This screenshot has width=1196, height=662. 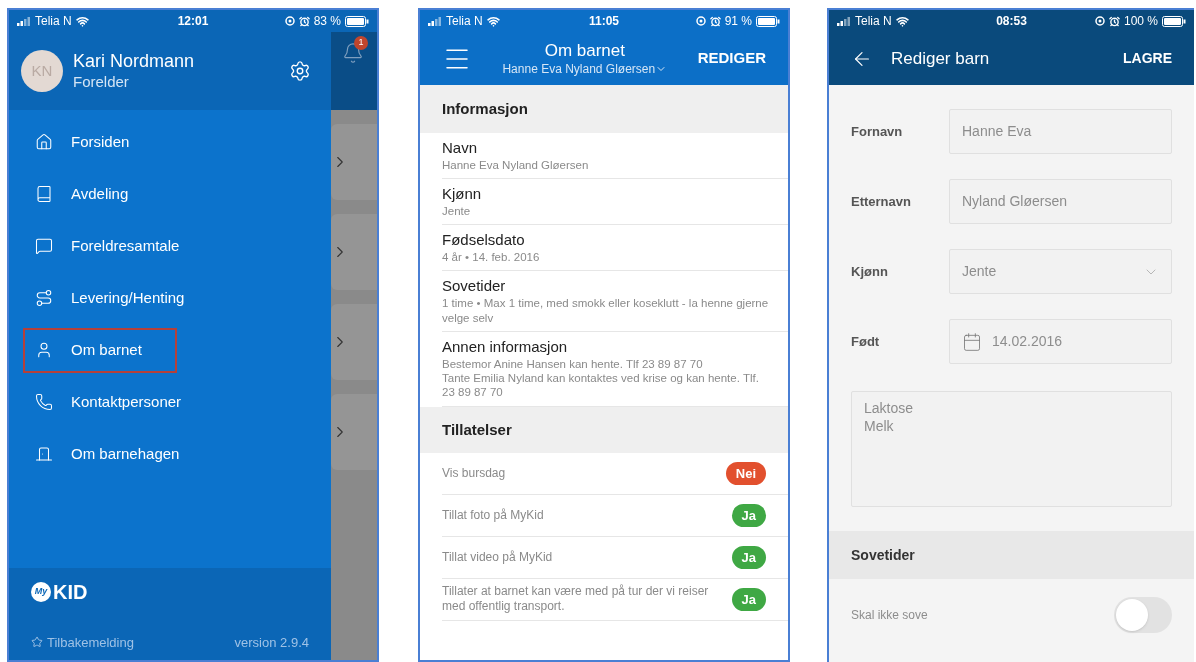 I want to click on info-value: Jente, so click(x=457, y=211).